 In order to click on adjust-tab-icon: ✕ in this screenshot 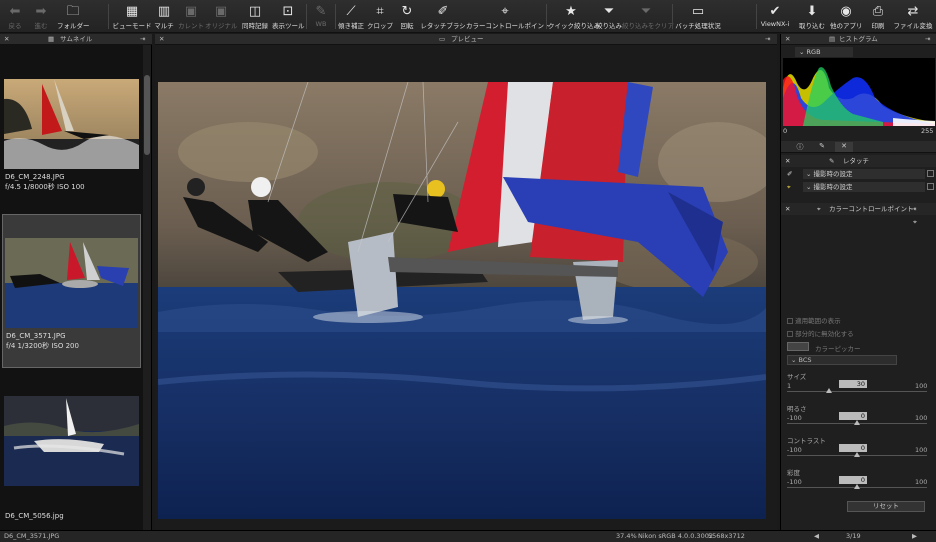, I will do `click(844, 147)`.